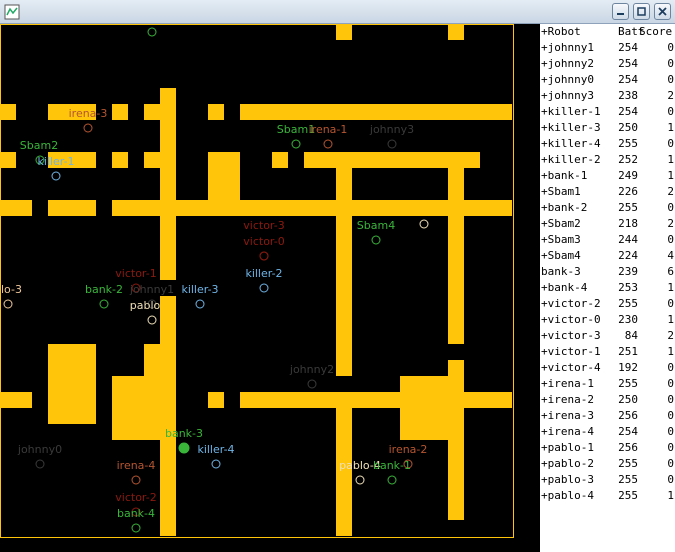  What do you see at coordinates (571, 159) in the screenshot?
I see `robot-name-cell: +killer-2` at bounding box center [571, 159].